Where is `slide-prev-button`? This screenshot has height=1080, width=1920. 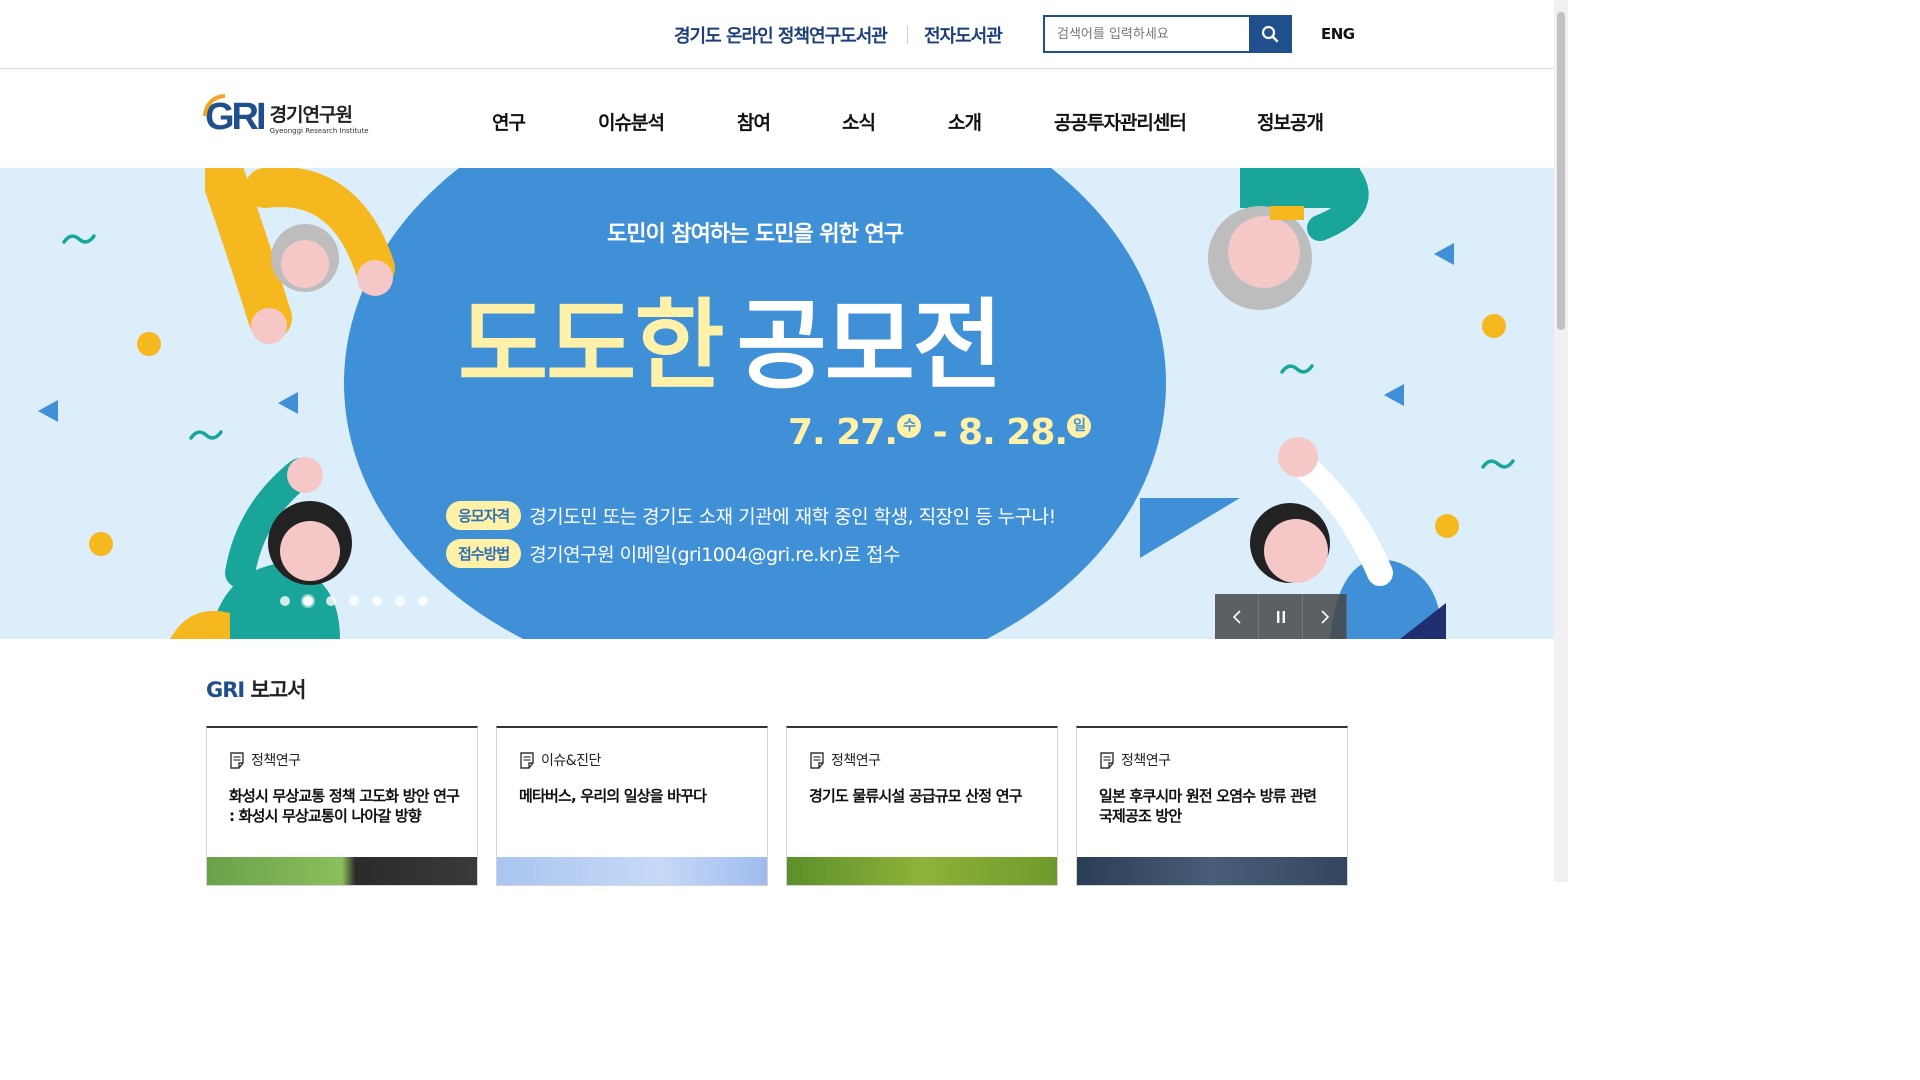
slide-prev-button is located at coordinates (1237, 616).